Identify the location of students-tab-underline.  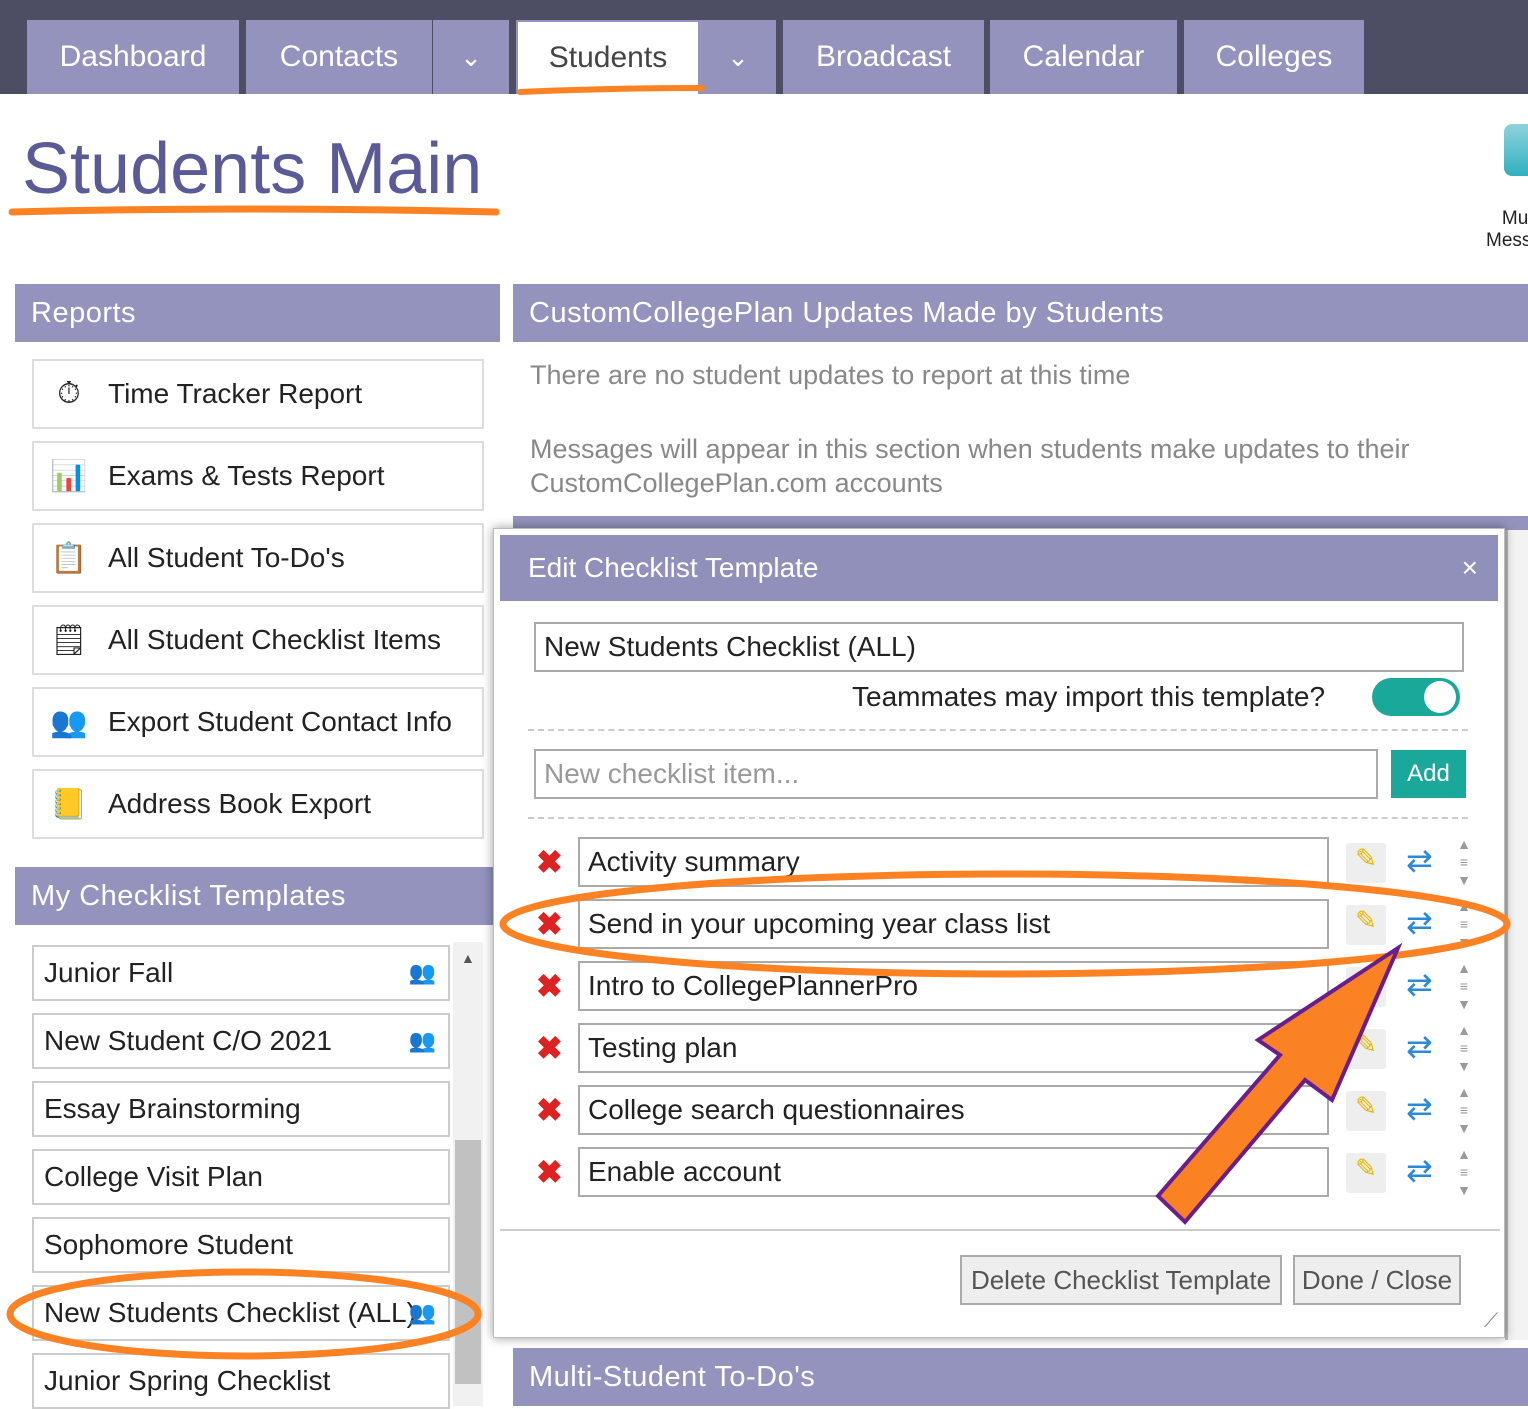
(611, 90).